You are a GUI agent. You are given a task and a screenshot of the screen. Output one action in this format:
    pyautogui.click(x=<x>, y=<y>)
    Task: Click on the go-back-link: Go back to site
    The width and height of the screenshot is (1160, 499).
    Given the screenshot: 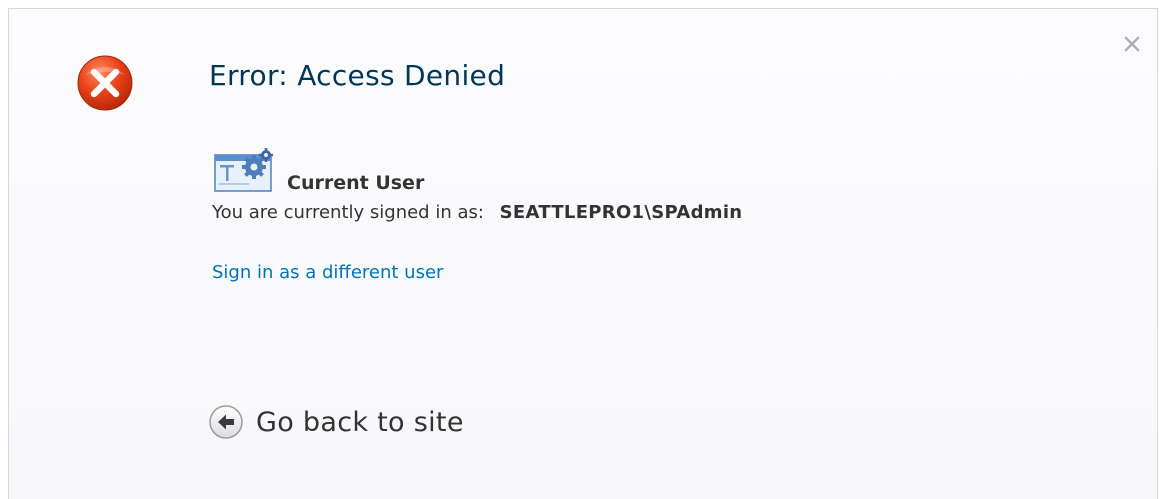 What is the action you would take?
    pyautogui.click(x=336, y=422)
    